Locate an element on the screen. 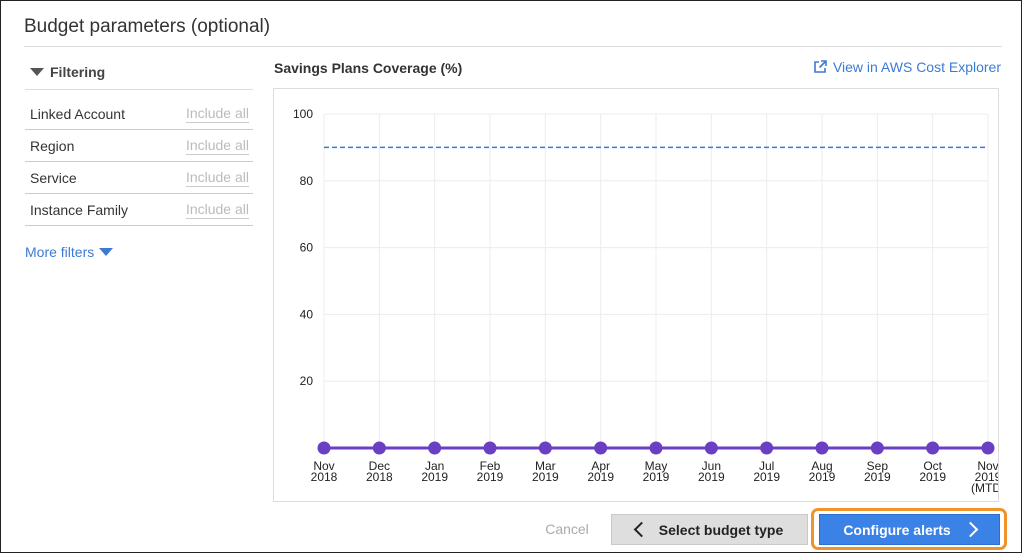  section-title: Budget parameters (optional) is located at coordinates (147, 26).